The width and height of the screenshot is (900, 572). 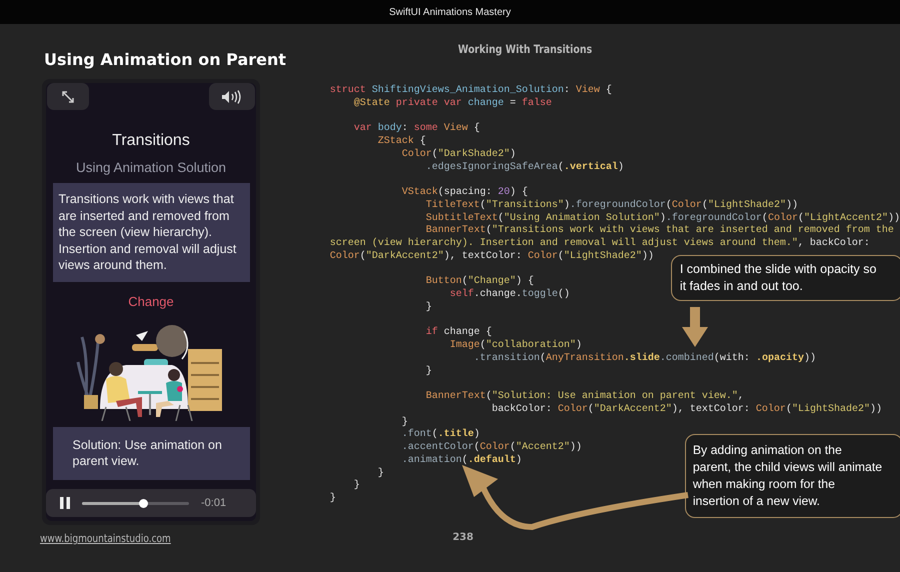 What do you see at coordinates (524, 168) in the screenshot?
I see `code-line: .edgesIgnoringSafeArea(.vertical)` at bounding box center [524, 168].